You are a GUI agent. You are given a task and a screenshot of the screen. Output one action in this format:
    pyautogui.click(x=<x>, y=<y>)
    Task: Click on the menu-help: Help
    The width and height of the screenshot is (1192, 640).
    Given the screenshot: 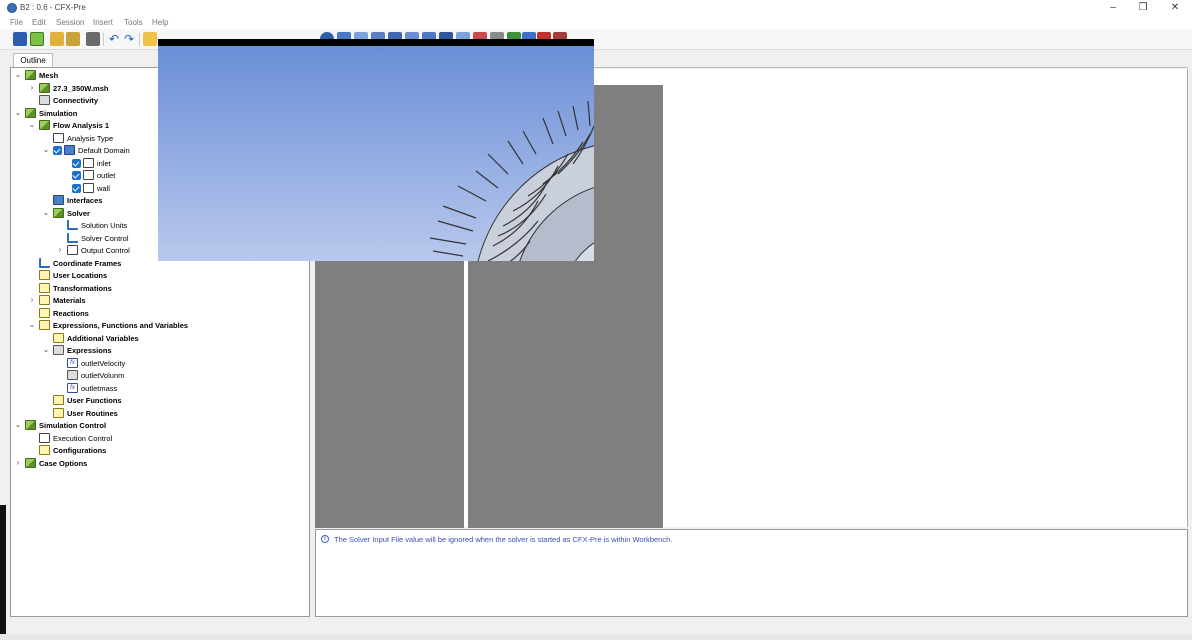 What is the action you would take?
    pyautogui.click(x=160, y=22)
    